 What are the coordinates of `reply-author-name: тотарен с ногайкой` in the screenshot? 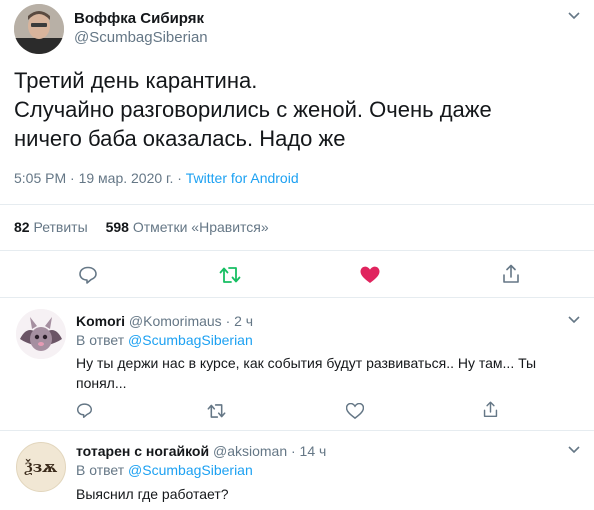 It's located at (142, 451).